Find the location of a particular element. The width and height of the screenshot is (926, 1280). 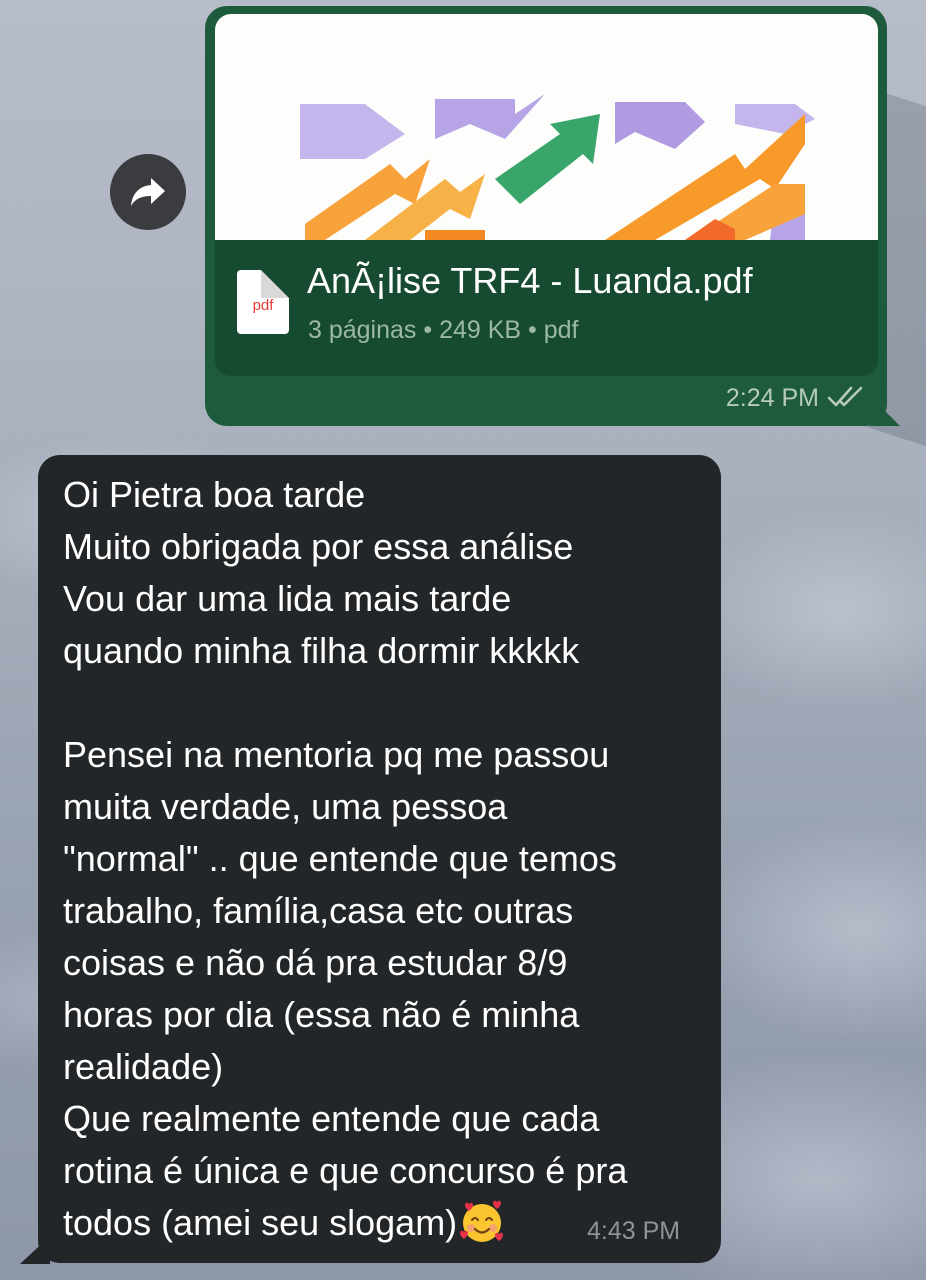

pdf-preview-thumbnail is located at coordinates (546, 127).